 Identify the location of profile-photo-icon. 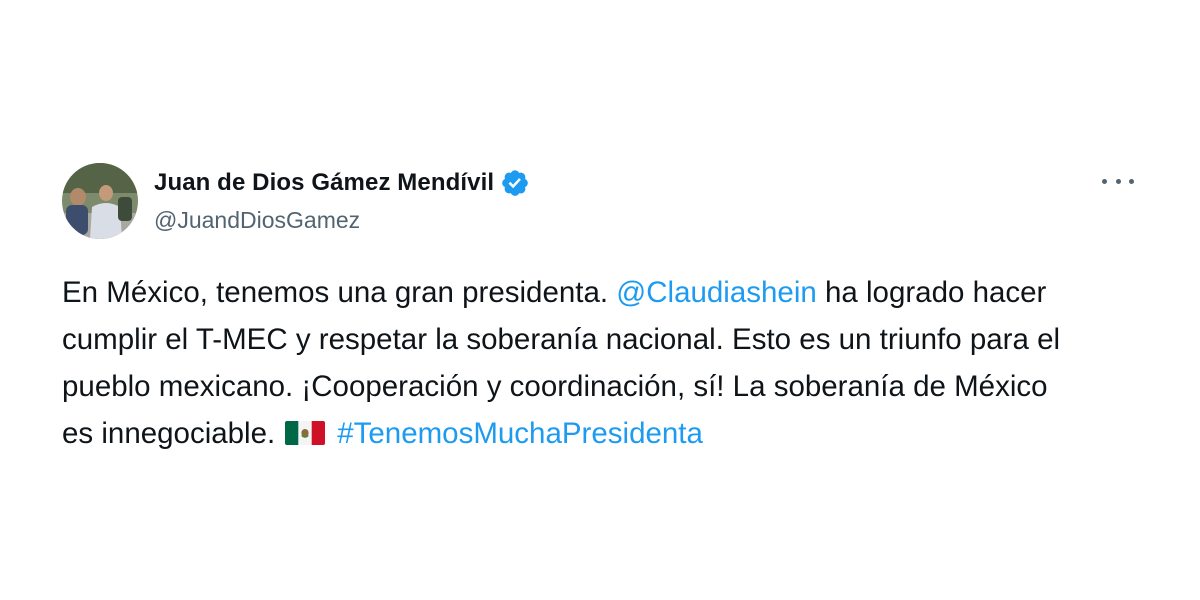
(100, 201).